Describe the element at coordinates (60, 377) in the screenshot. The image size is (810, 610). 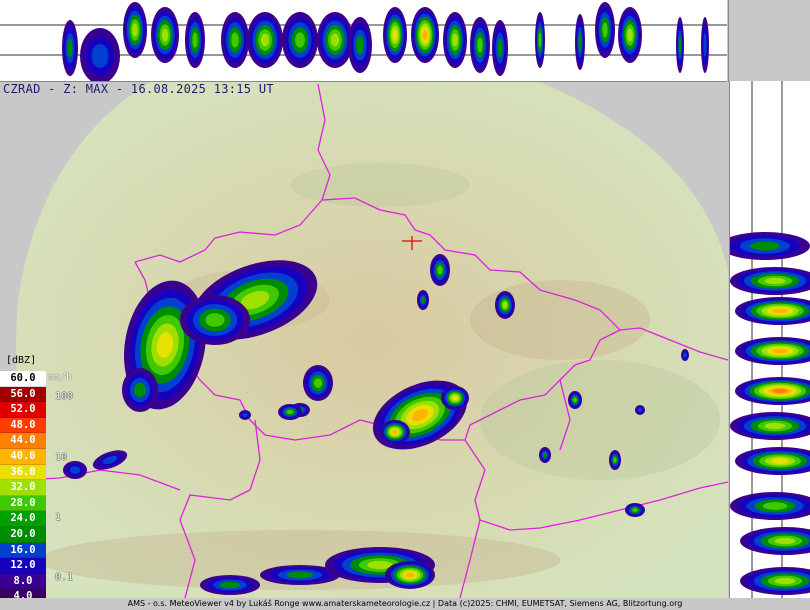
I see `rain-rate-unit: mm/h` at that location.